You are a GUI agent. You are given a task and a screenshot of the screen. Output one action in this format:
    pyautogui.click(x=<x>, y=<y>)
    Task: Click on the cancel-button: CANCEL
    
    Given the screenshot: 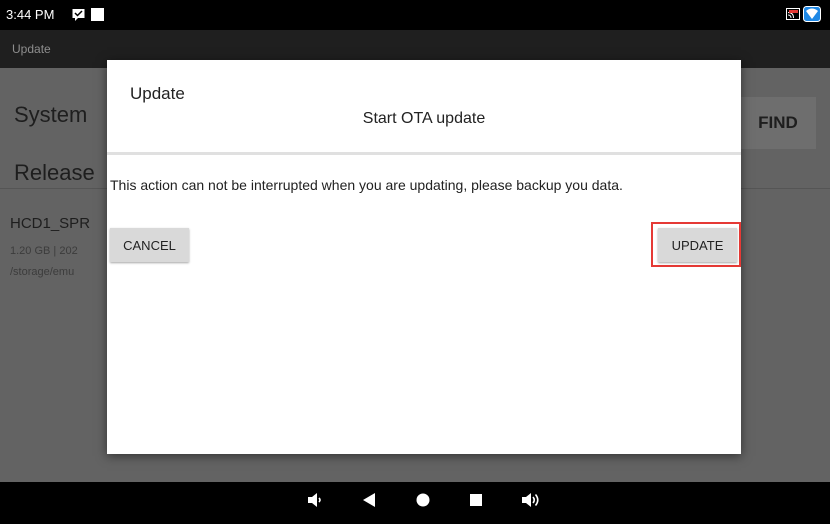 What is the action you would take?
    pyautogui.click(x=149, y=245)
    